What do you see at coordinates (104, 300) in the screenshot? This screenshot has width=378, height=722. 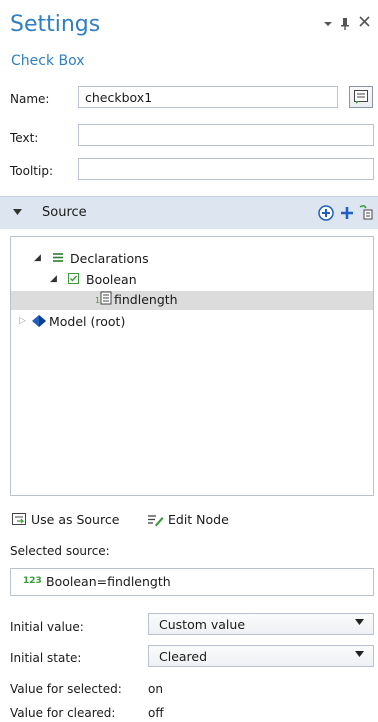 I see `variable-icon: 1` at bounding box center [104, 300].